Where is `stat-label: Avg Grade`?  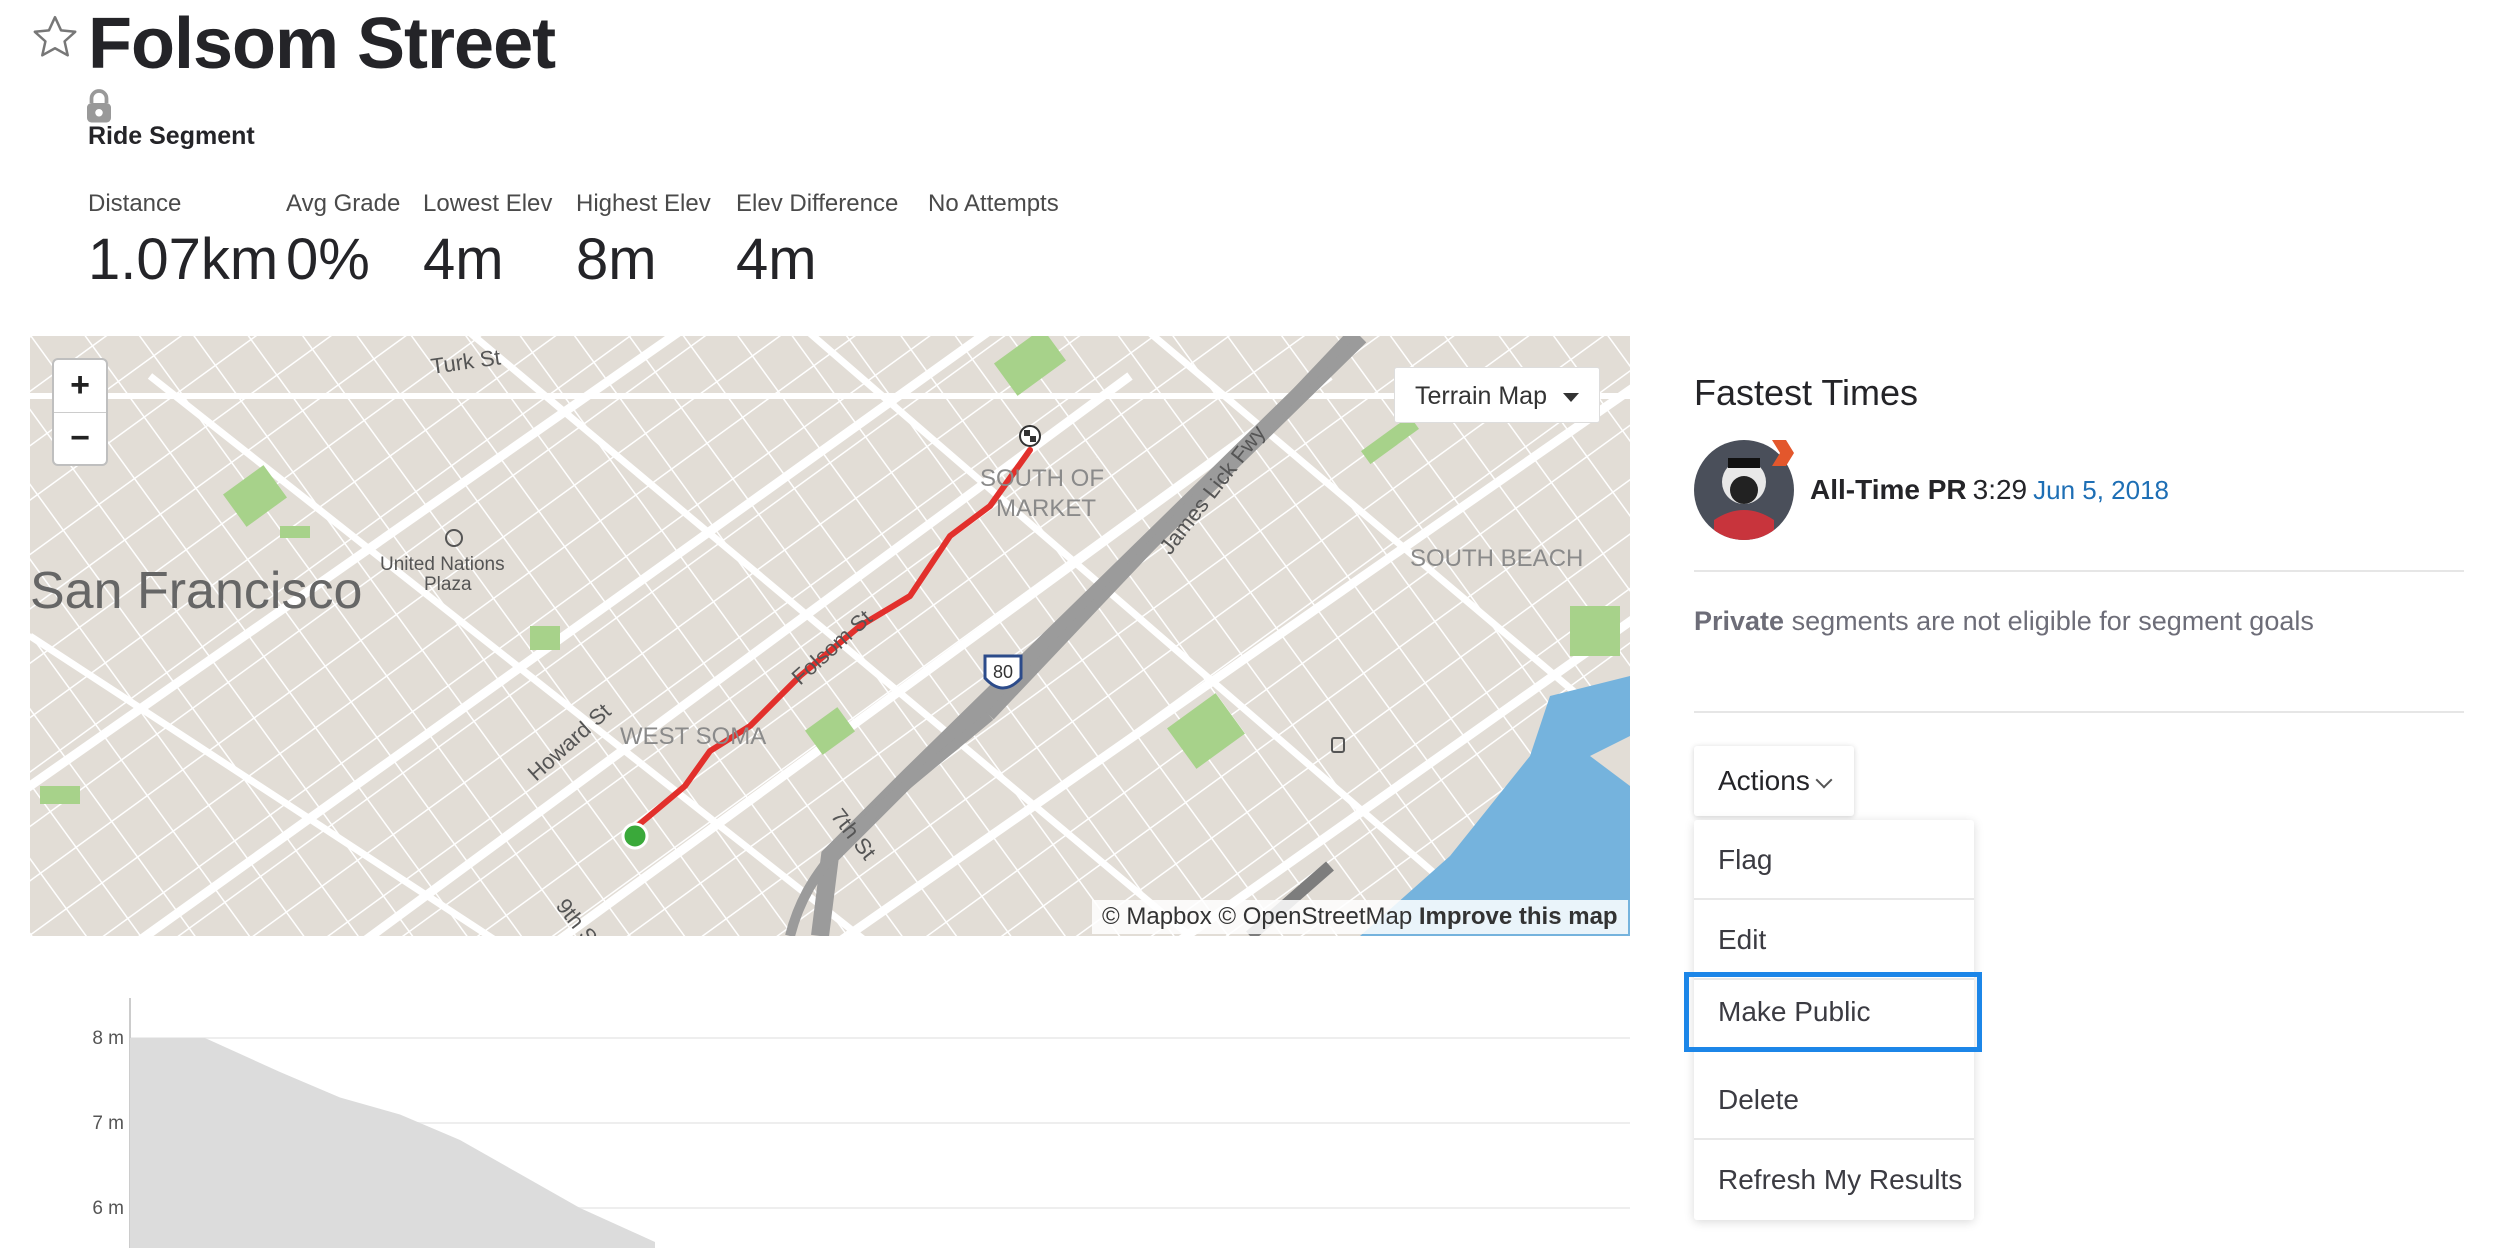
stat-label: Avg Grade is located at coordinates (343, 203).